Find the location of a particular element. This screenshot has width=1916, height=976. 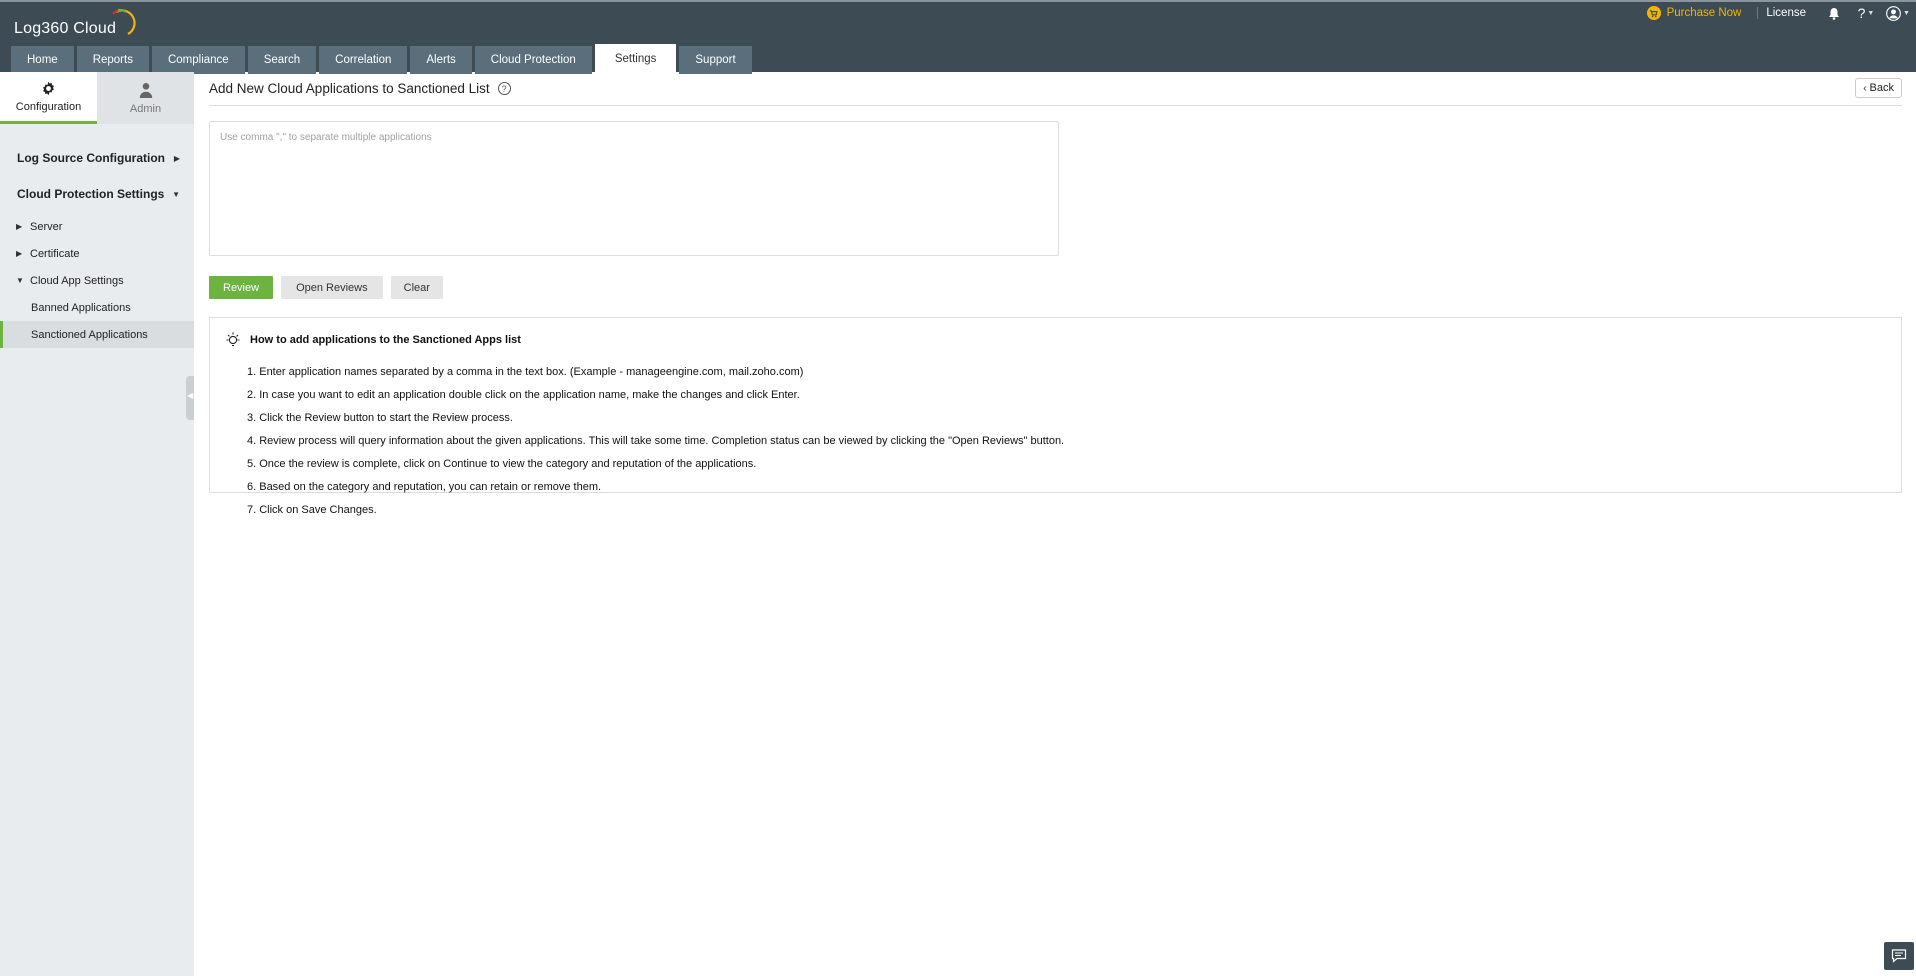

tab-compliance: Compliance is located at coordinates (198, 60).